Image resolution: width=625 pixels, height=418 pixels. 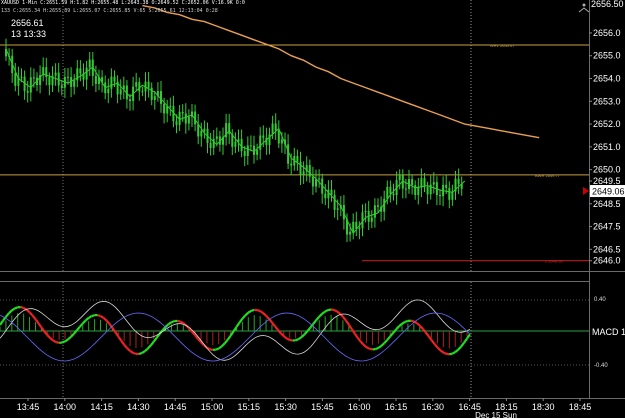 What do you see at coordinates (608, 332) in the screenshot?
I see `macd-name-label: MACD 12` at bounding box center [608, 332].